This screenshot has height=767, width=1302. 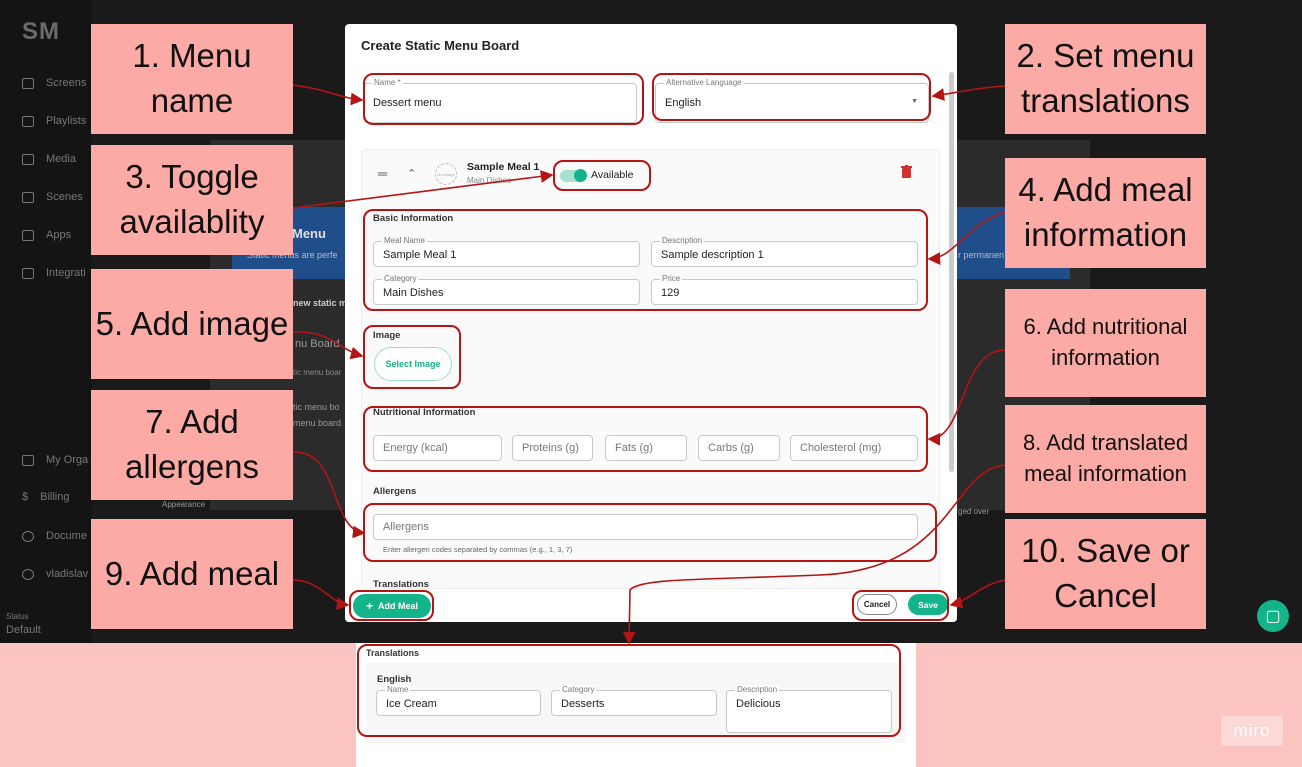 What do you see at coordinates (49, 159) in the screenshot?
I see `bg-nav-media: Media` at bounding box center [49, 159].